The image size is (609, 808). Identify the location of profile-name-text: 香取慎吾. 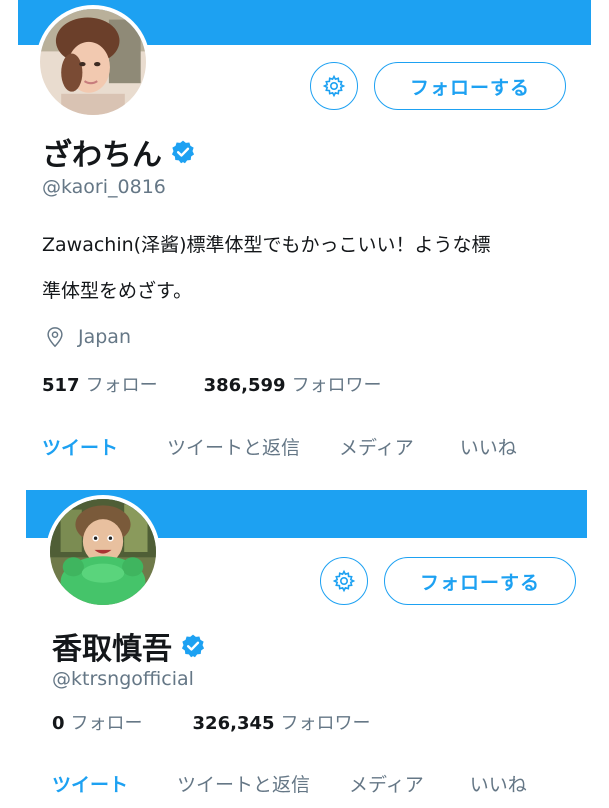
(112, 649).